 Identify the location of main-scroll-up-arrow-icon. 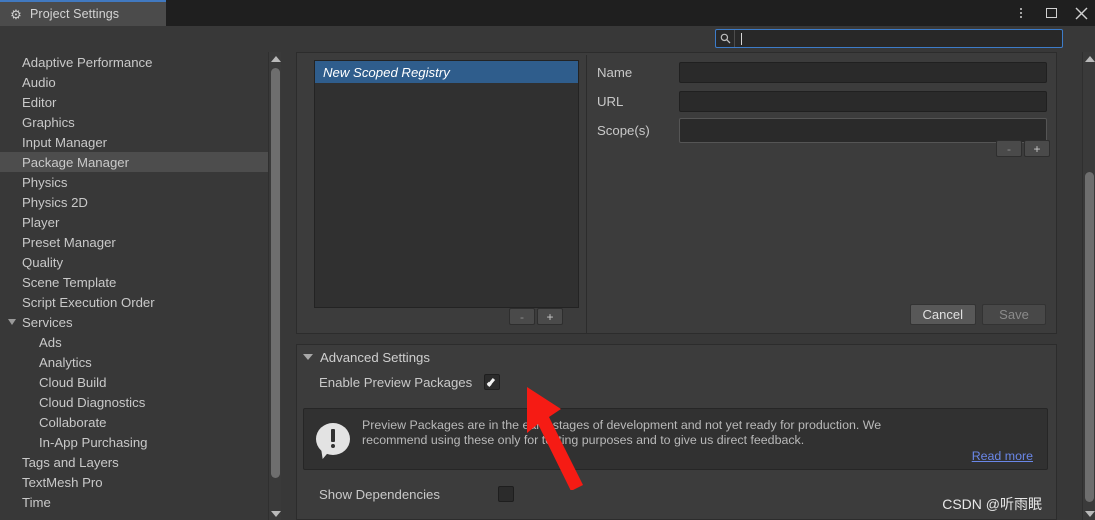
(1089, 58).